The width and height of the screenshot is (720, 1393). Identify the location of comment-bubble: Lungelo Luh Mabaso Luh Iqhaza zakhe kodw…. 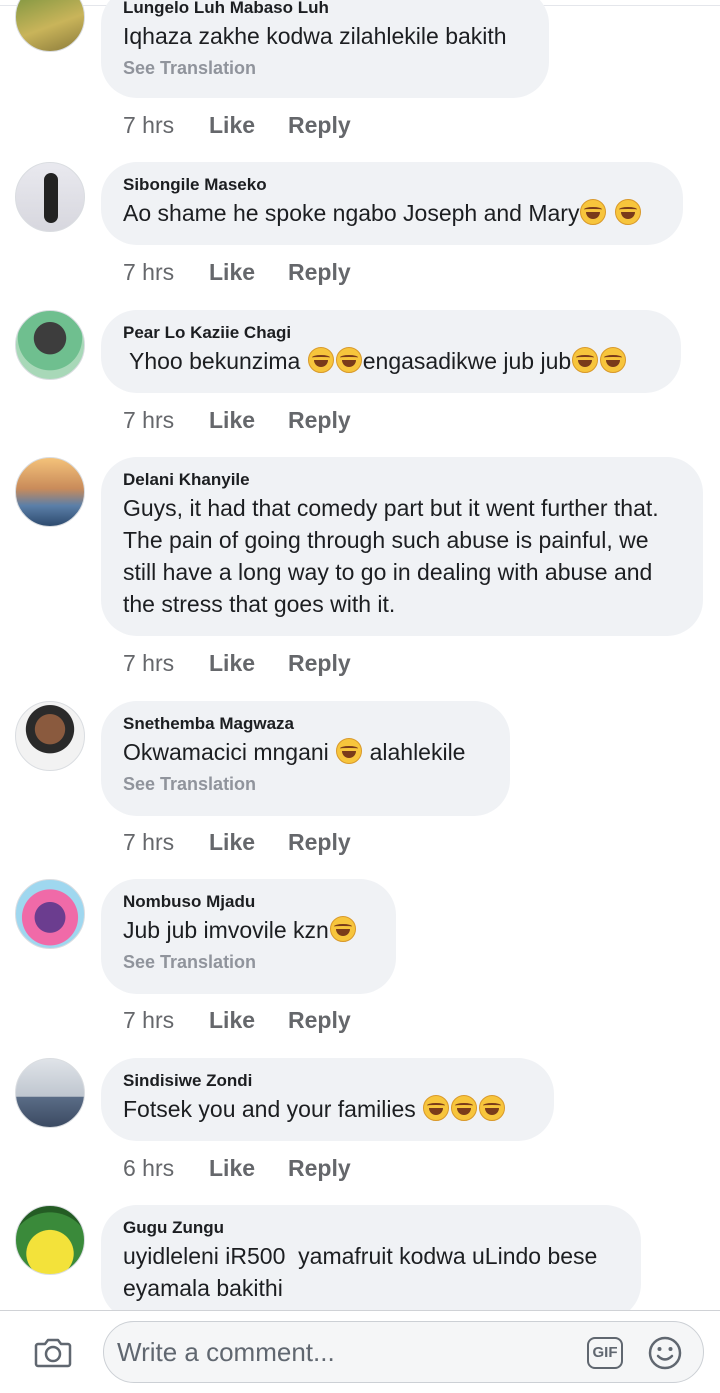
(325, 49).